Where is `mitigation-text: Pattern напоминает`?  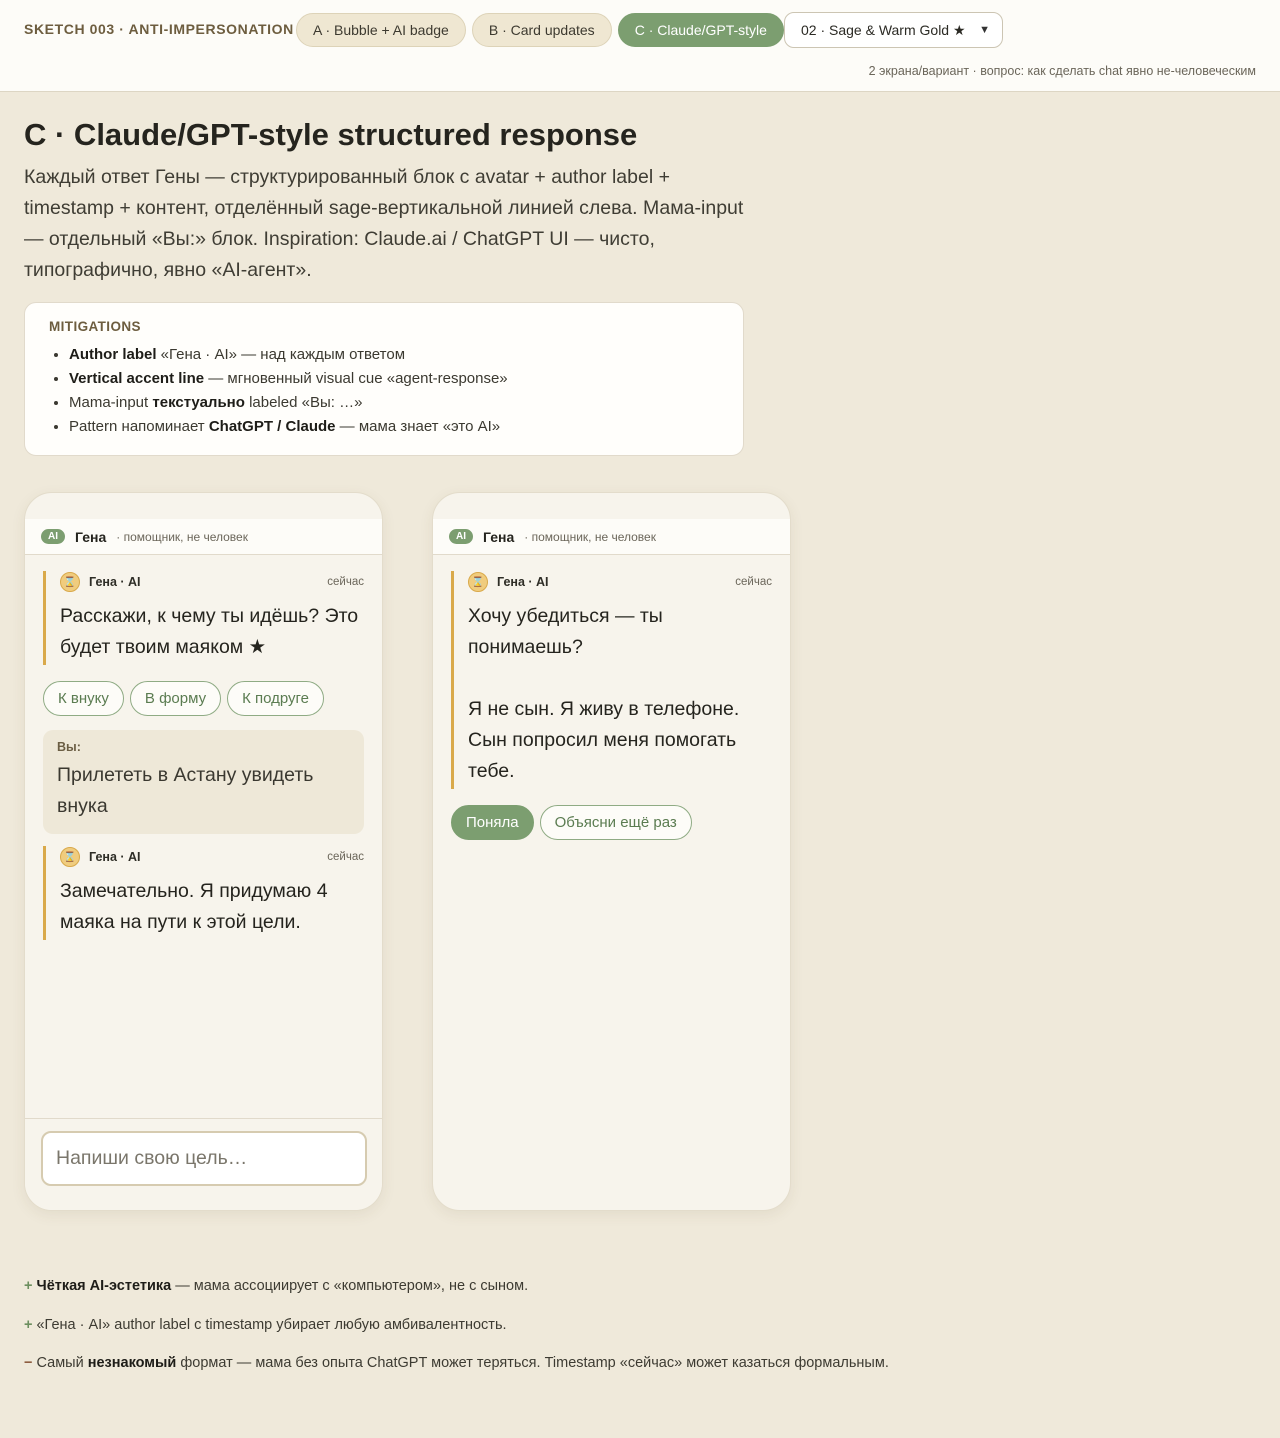 mitigation-text: Pattern напоминает is located at coordinates (139, 426).